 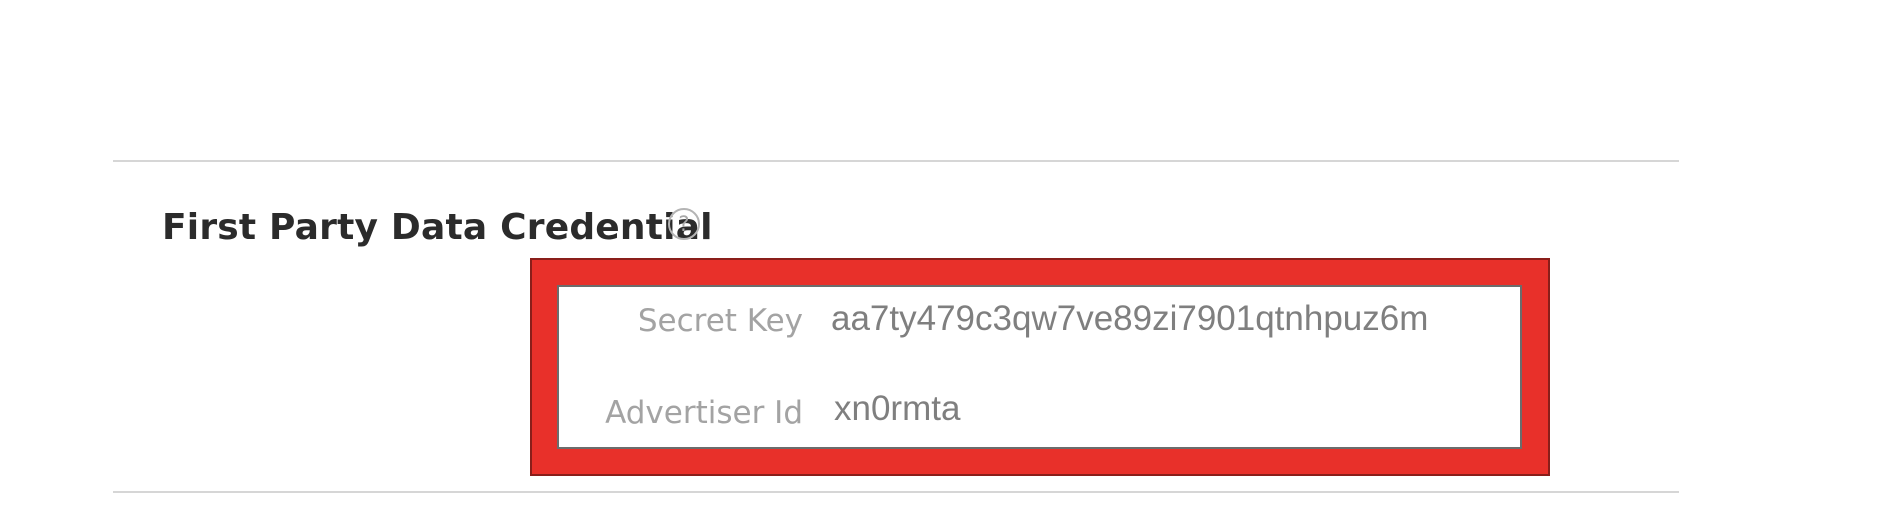 What do you see at coordinates (704, 413) in the screenshot?
I see `advertiser-id-label: Advertiser Id` at bounding box center [704, 413].